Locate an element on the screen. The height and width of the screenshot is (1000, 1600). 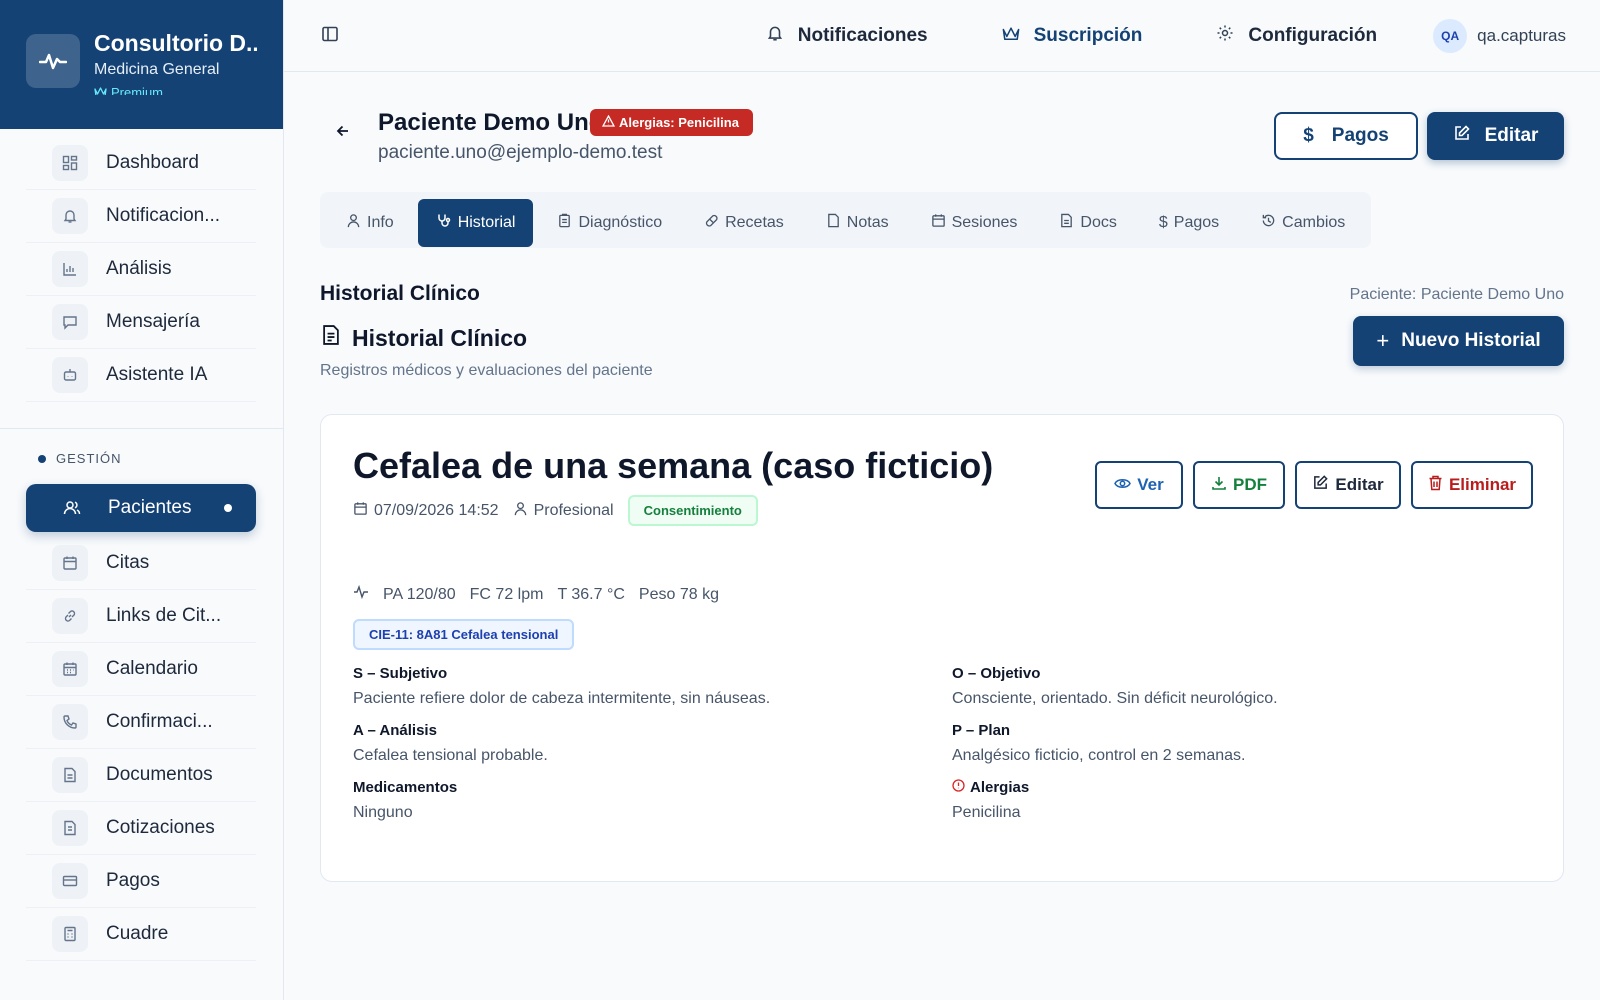
sidebar-item-pacientes: Pacientes is located at coordinates (141, 508).